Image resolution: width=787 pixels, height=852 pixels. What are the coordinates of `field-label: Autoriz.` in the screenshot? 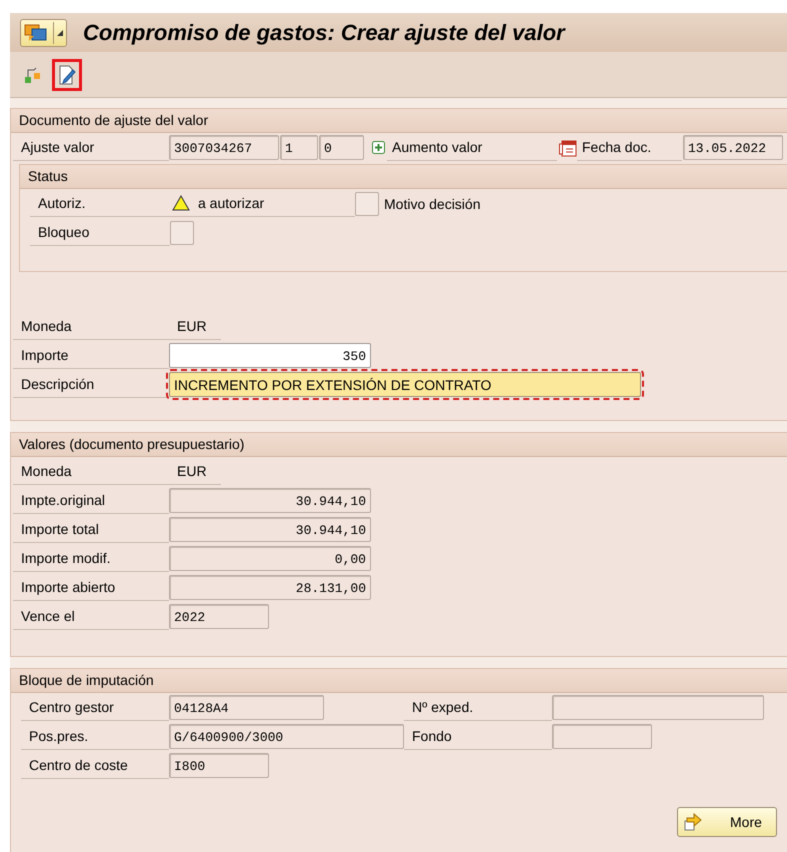 It's located at (100, 203).